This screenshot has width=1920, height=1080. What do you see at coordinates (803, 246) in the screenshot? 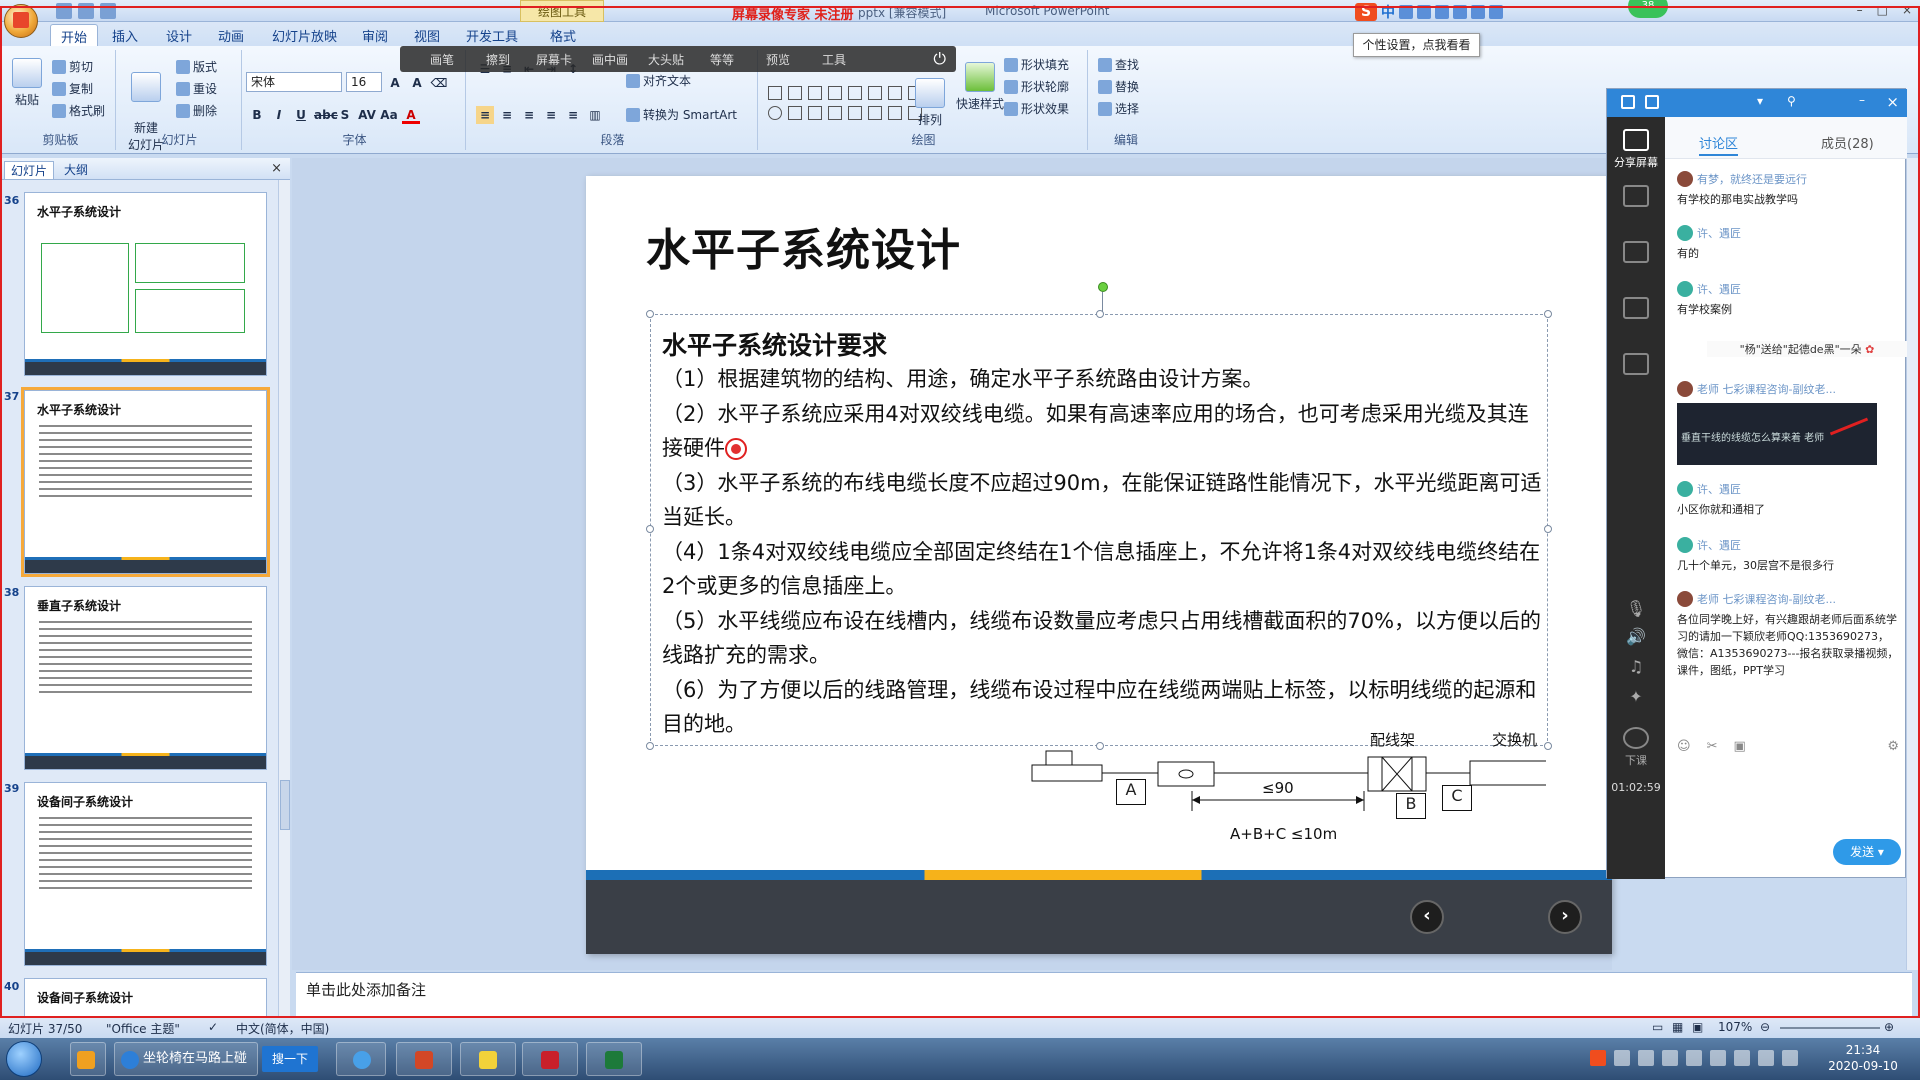
I see `slide-title: 水平子系统设计` at bounding box center [803, 246].